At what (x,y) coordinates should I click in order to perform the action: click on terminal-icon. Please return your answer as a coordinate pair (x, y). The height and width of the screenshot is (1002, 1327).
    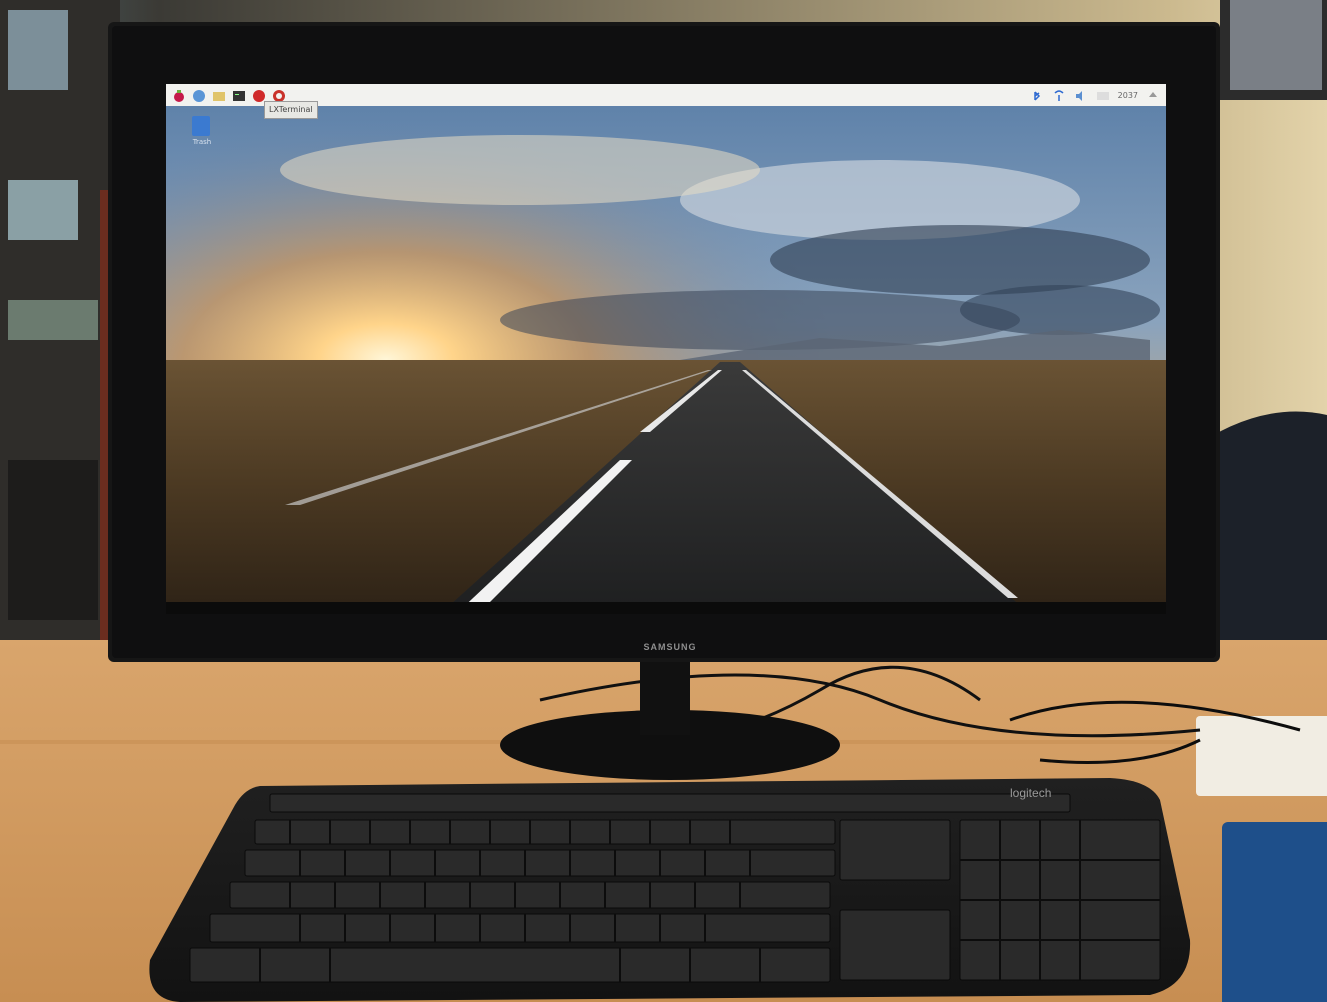
    Looking at the image, I should click on (239, 95).